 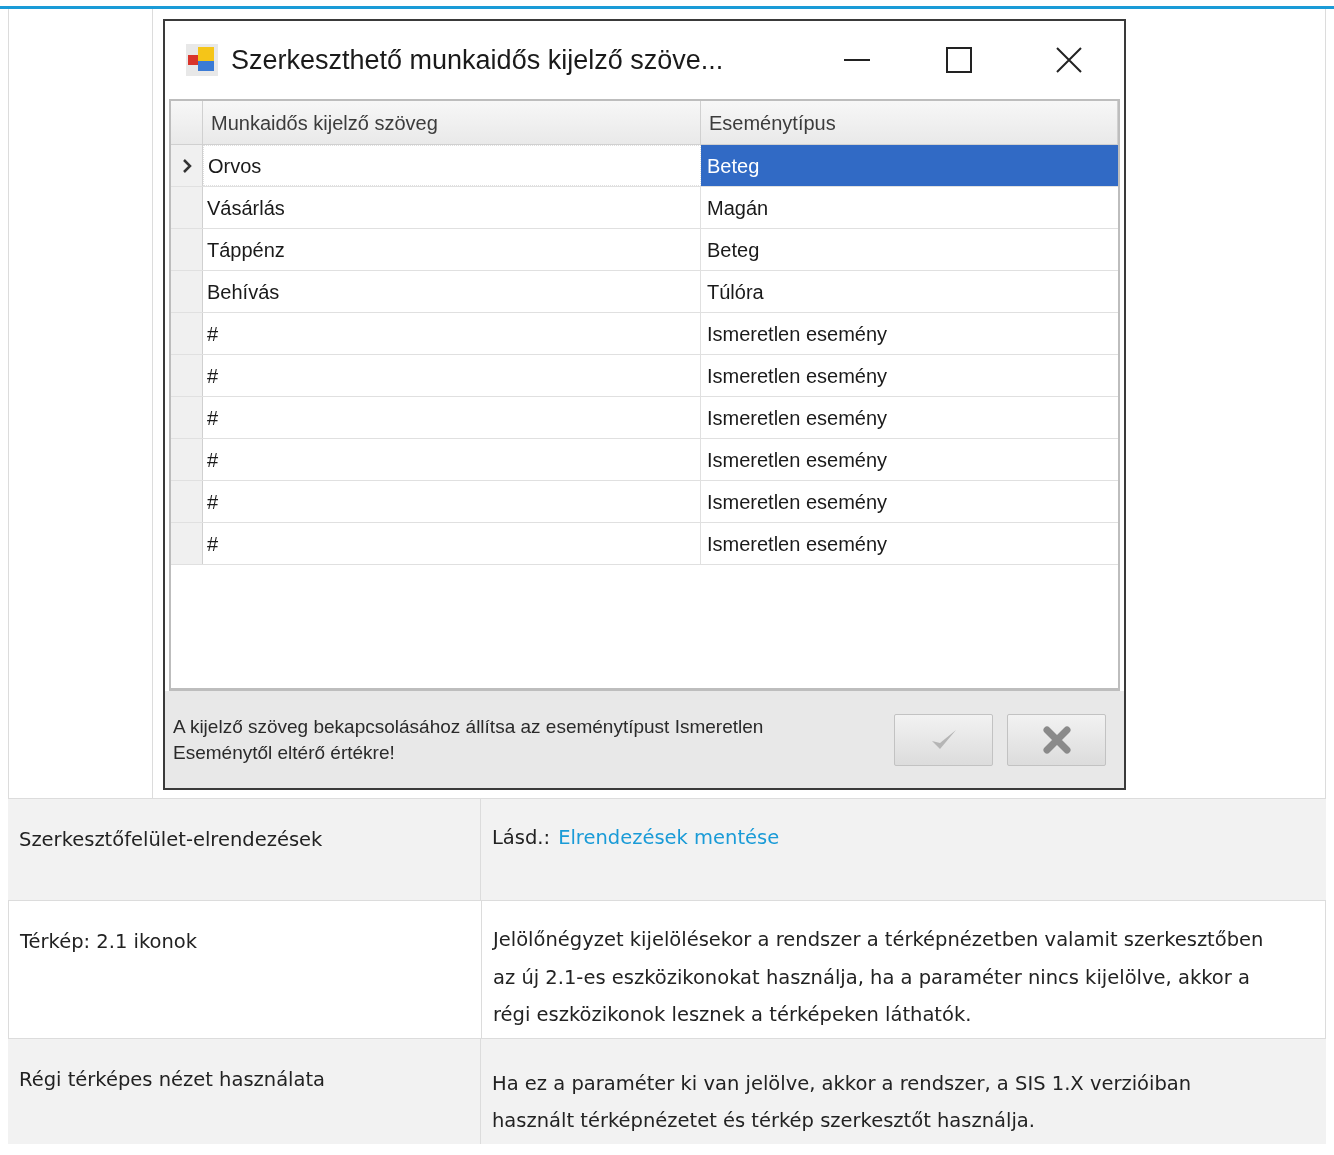 I want to click on table-cell: Beteg, so click(x=909, y=165).